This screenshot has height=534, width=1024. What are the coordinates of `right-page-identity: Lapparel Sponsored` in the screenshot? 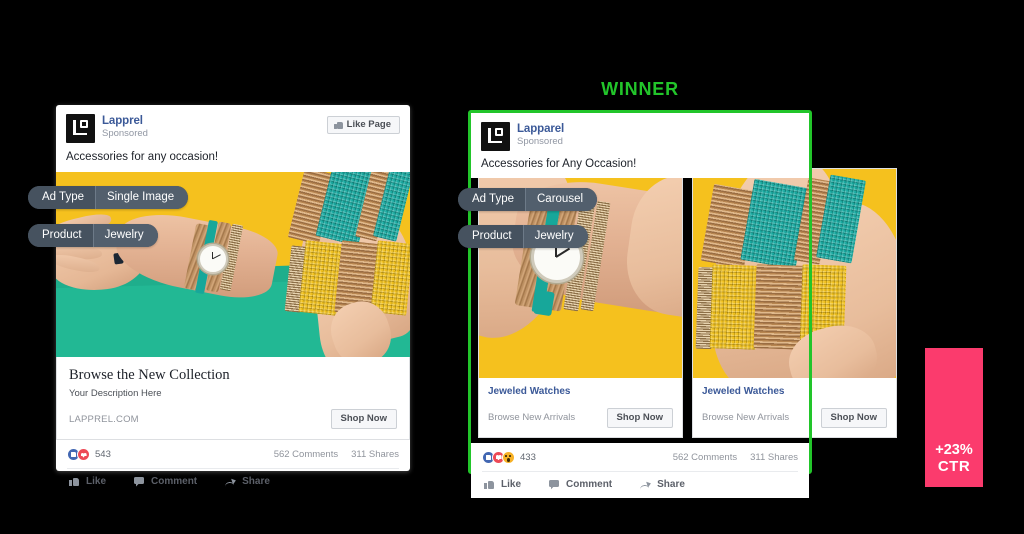 It's located at (540, 134).